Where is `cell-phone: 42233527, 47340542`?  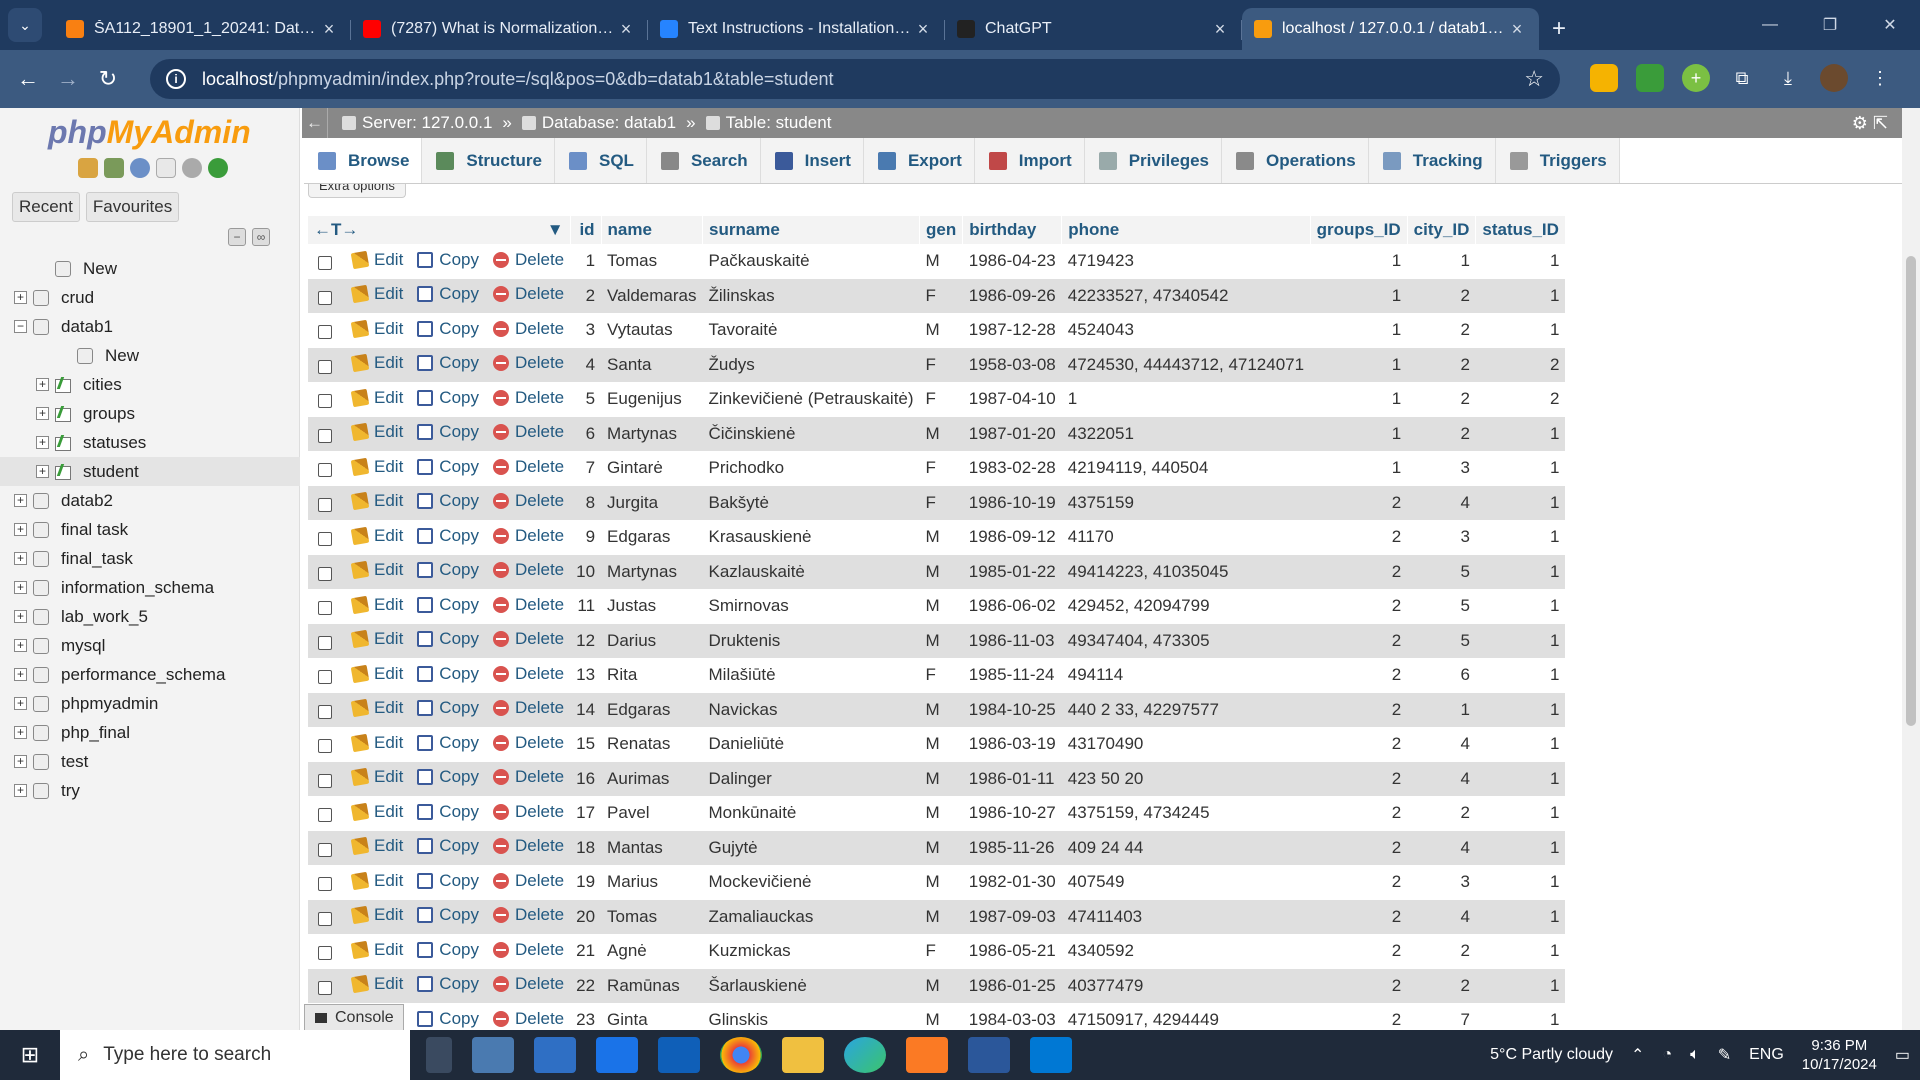 cell-phone: 42233527, 47340542 is located at coordinates (1186, 295).